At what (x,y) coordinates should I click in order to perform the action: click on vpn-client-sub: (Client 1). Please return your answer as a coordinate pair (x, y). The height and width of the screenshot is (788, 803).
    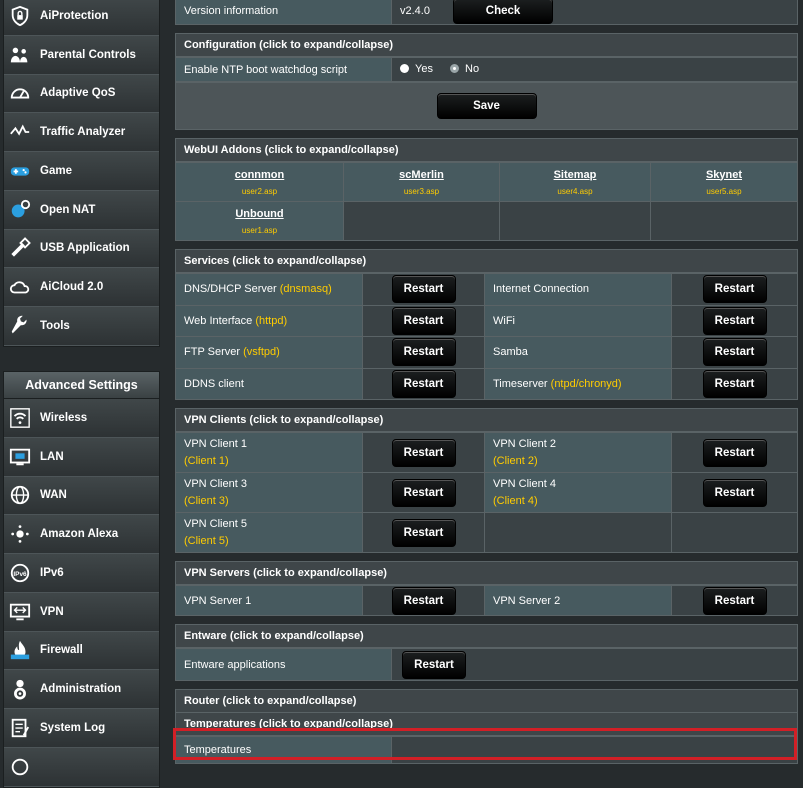
    Looking at the image, I should click on (206, 461).